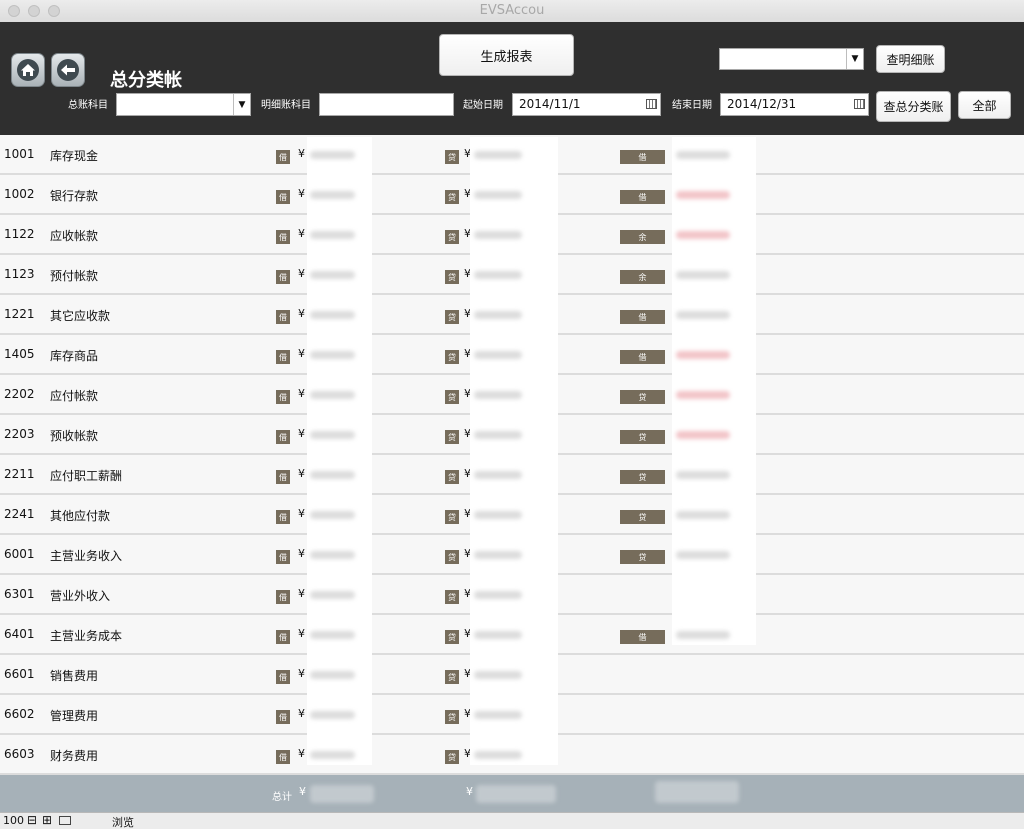 The image size is (1024, 830). Describe the element at coordinates (984, 105) in the screenshot. I see `all-button: 全部` at that location.